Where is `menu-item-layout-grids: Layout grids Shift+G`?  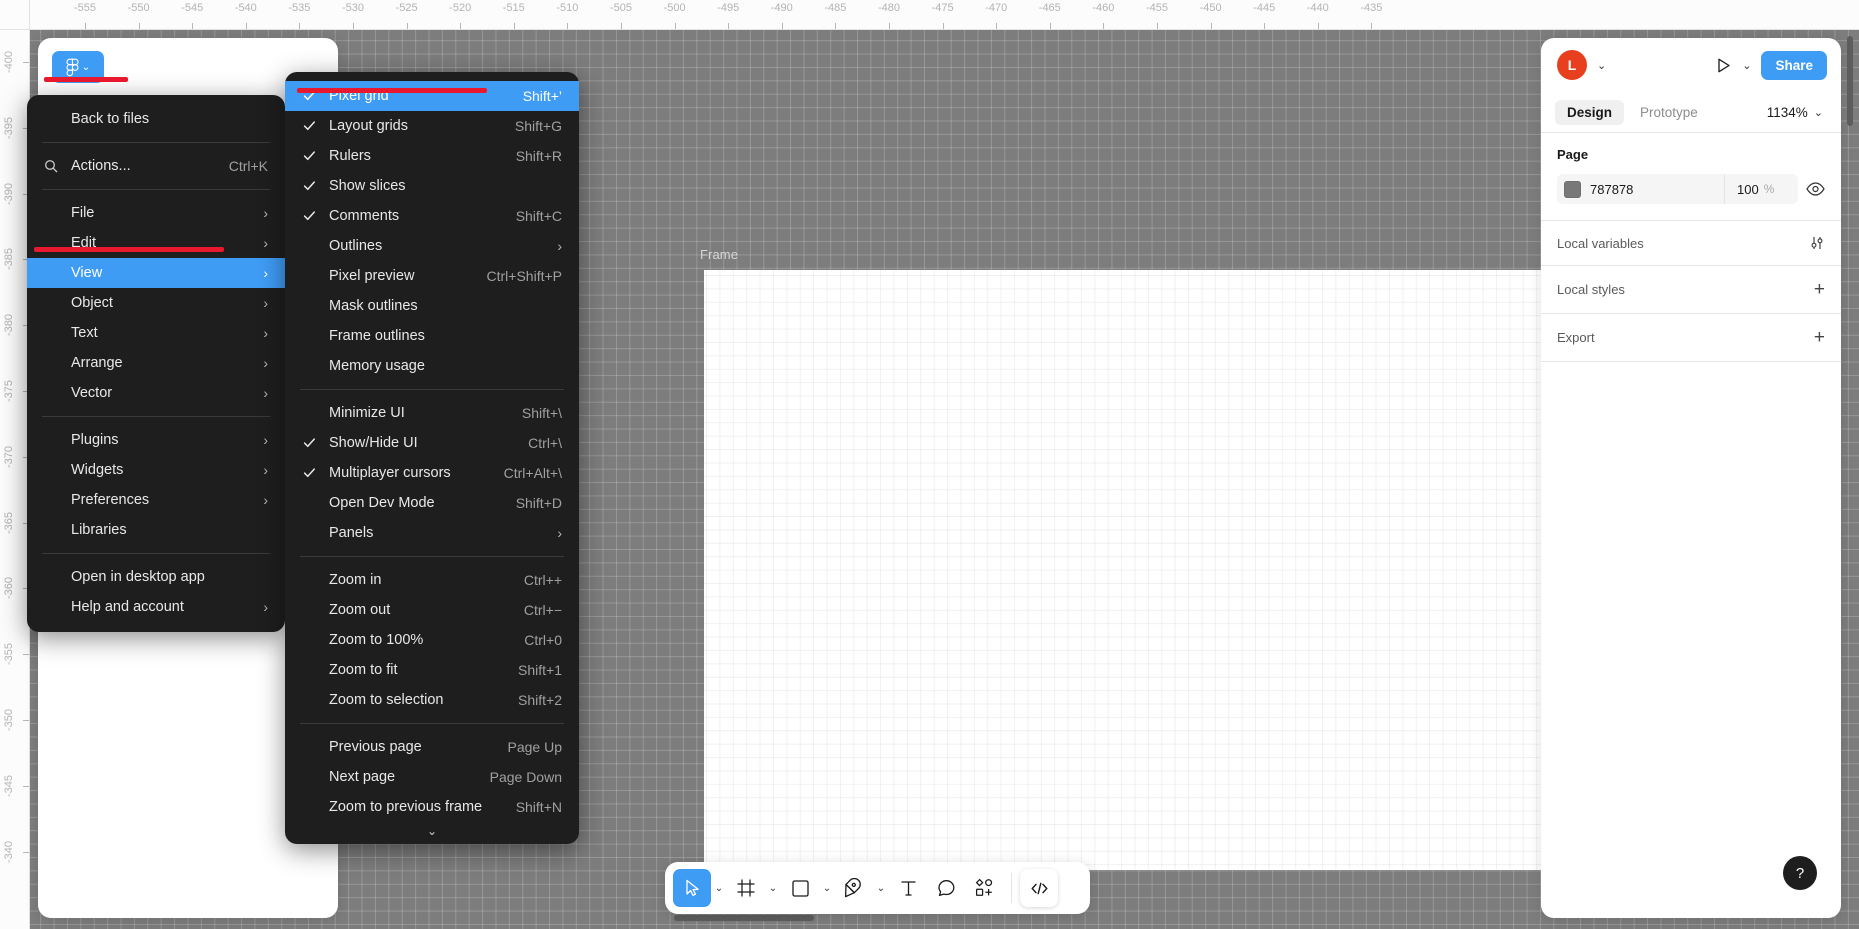
menu-item-layout-grids: Layout grids Shift+G is located at coordinates (432, 126).